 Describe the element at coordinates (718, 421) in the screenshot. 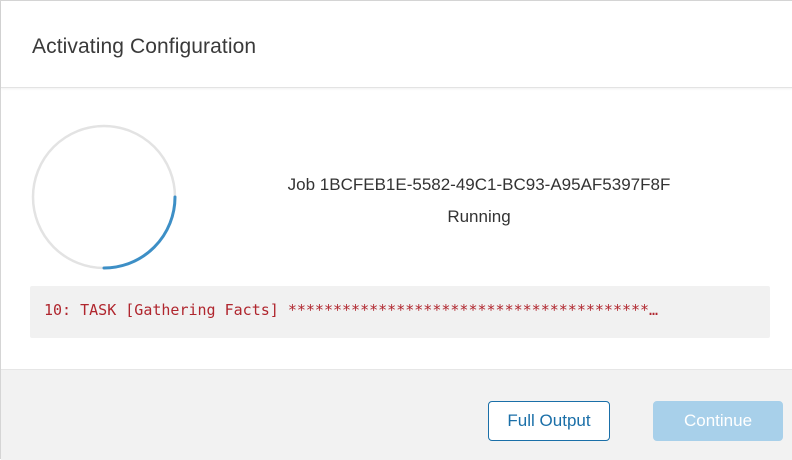

I see `continue-button: Continue` at that location.